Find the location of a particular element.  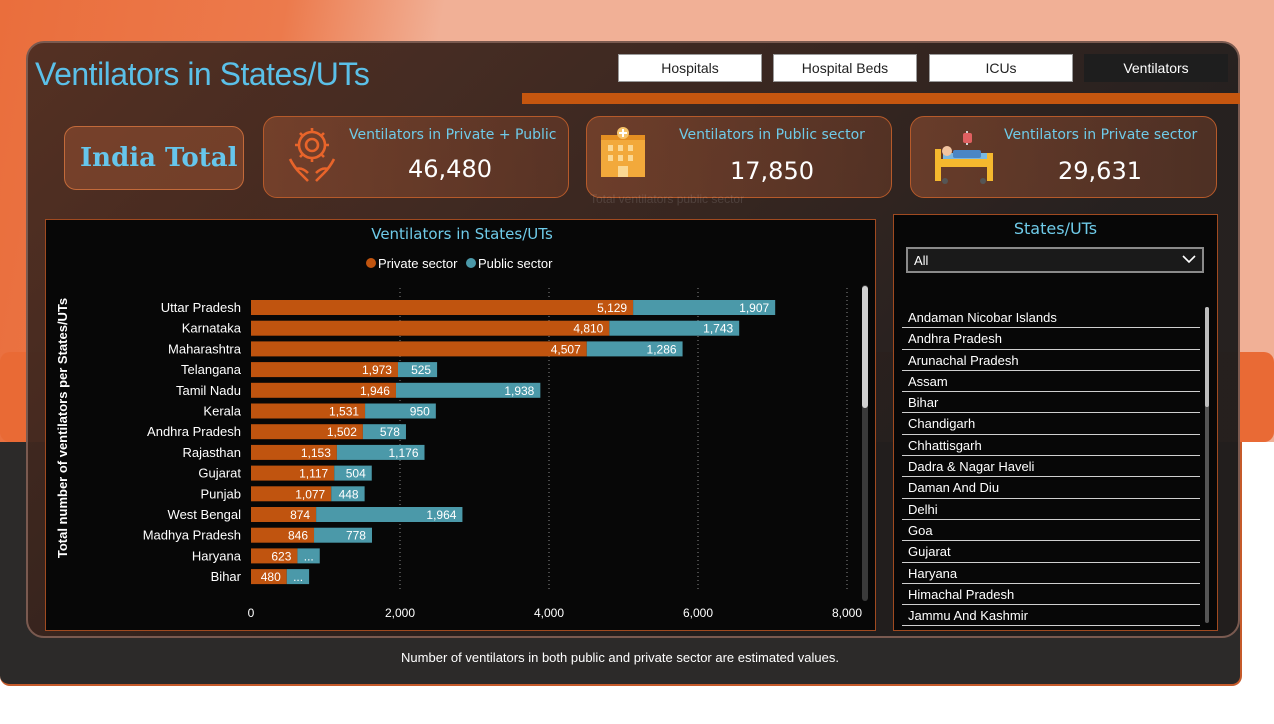

y-category-label: Tamil Nadu is located at coordinates (208, 390).